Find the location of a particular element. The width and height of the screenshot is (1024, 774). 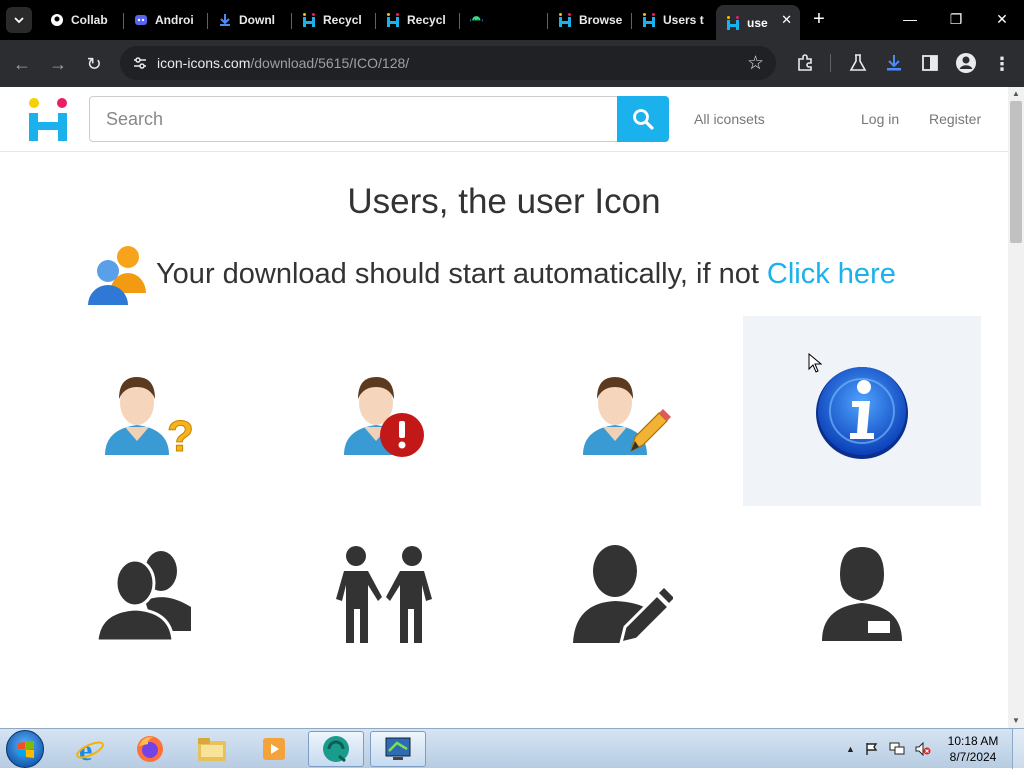

scroll-thumb is located at coordinates (1016, 172).